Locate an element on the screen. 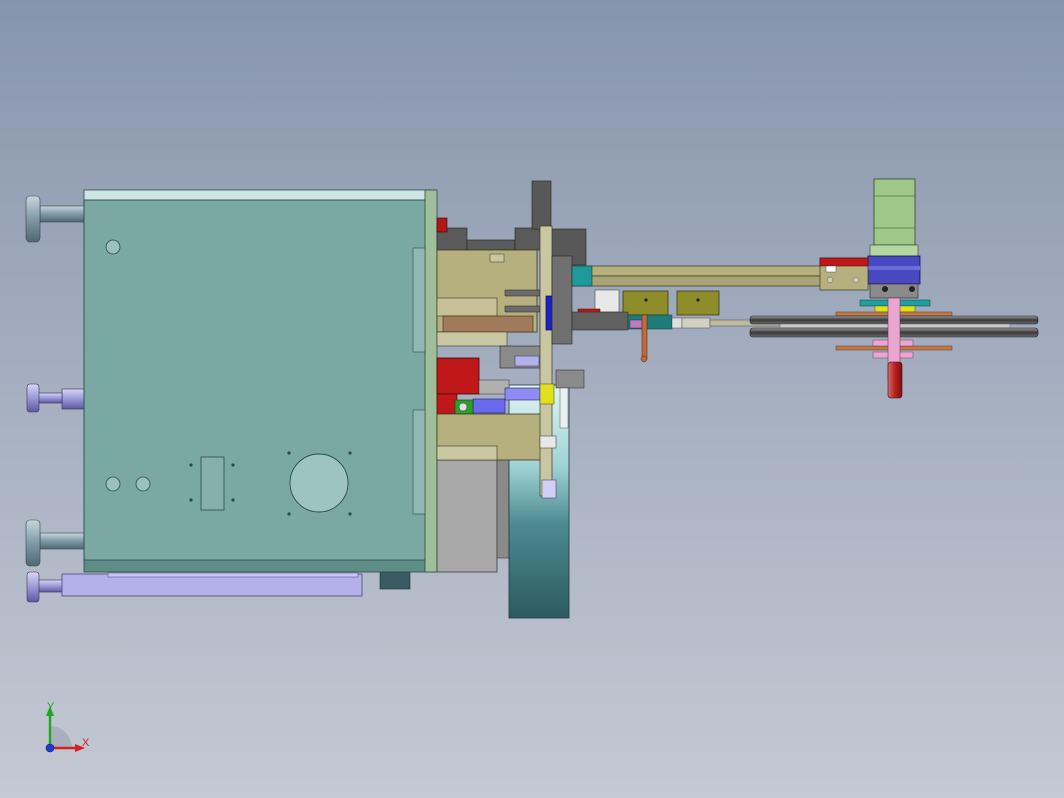 Image resolution: width=1064 pixels, height=798 pixels. cabinet-hole-top is located at coordinates (113, 247).